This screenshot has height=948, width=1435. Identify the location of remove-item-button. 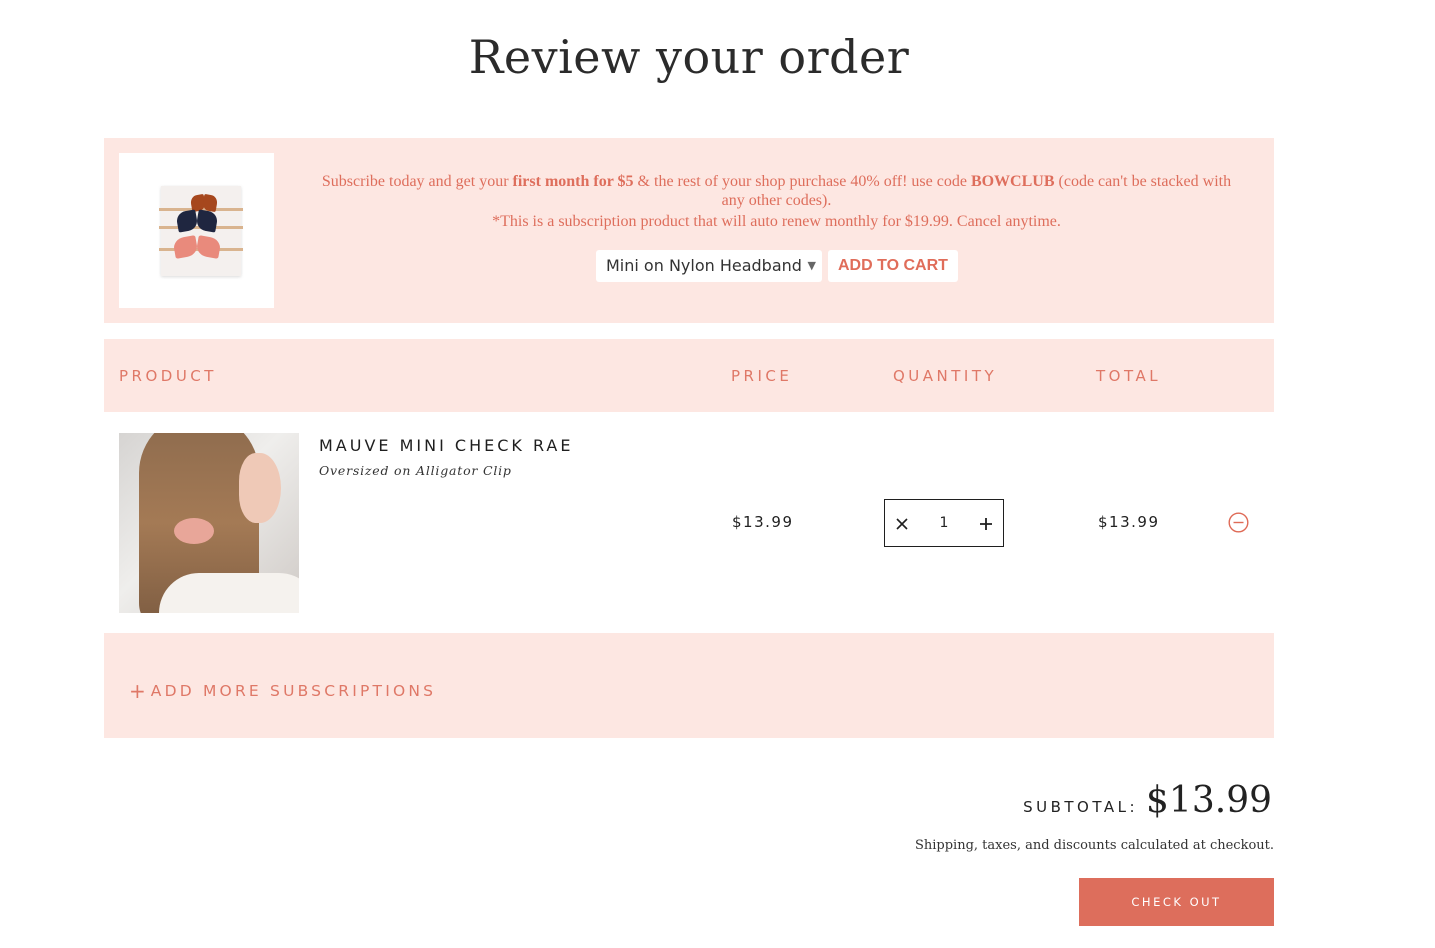
(1238, 522).